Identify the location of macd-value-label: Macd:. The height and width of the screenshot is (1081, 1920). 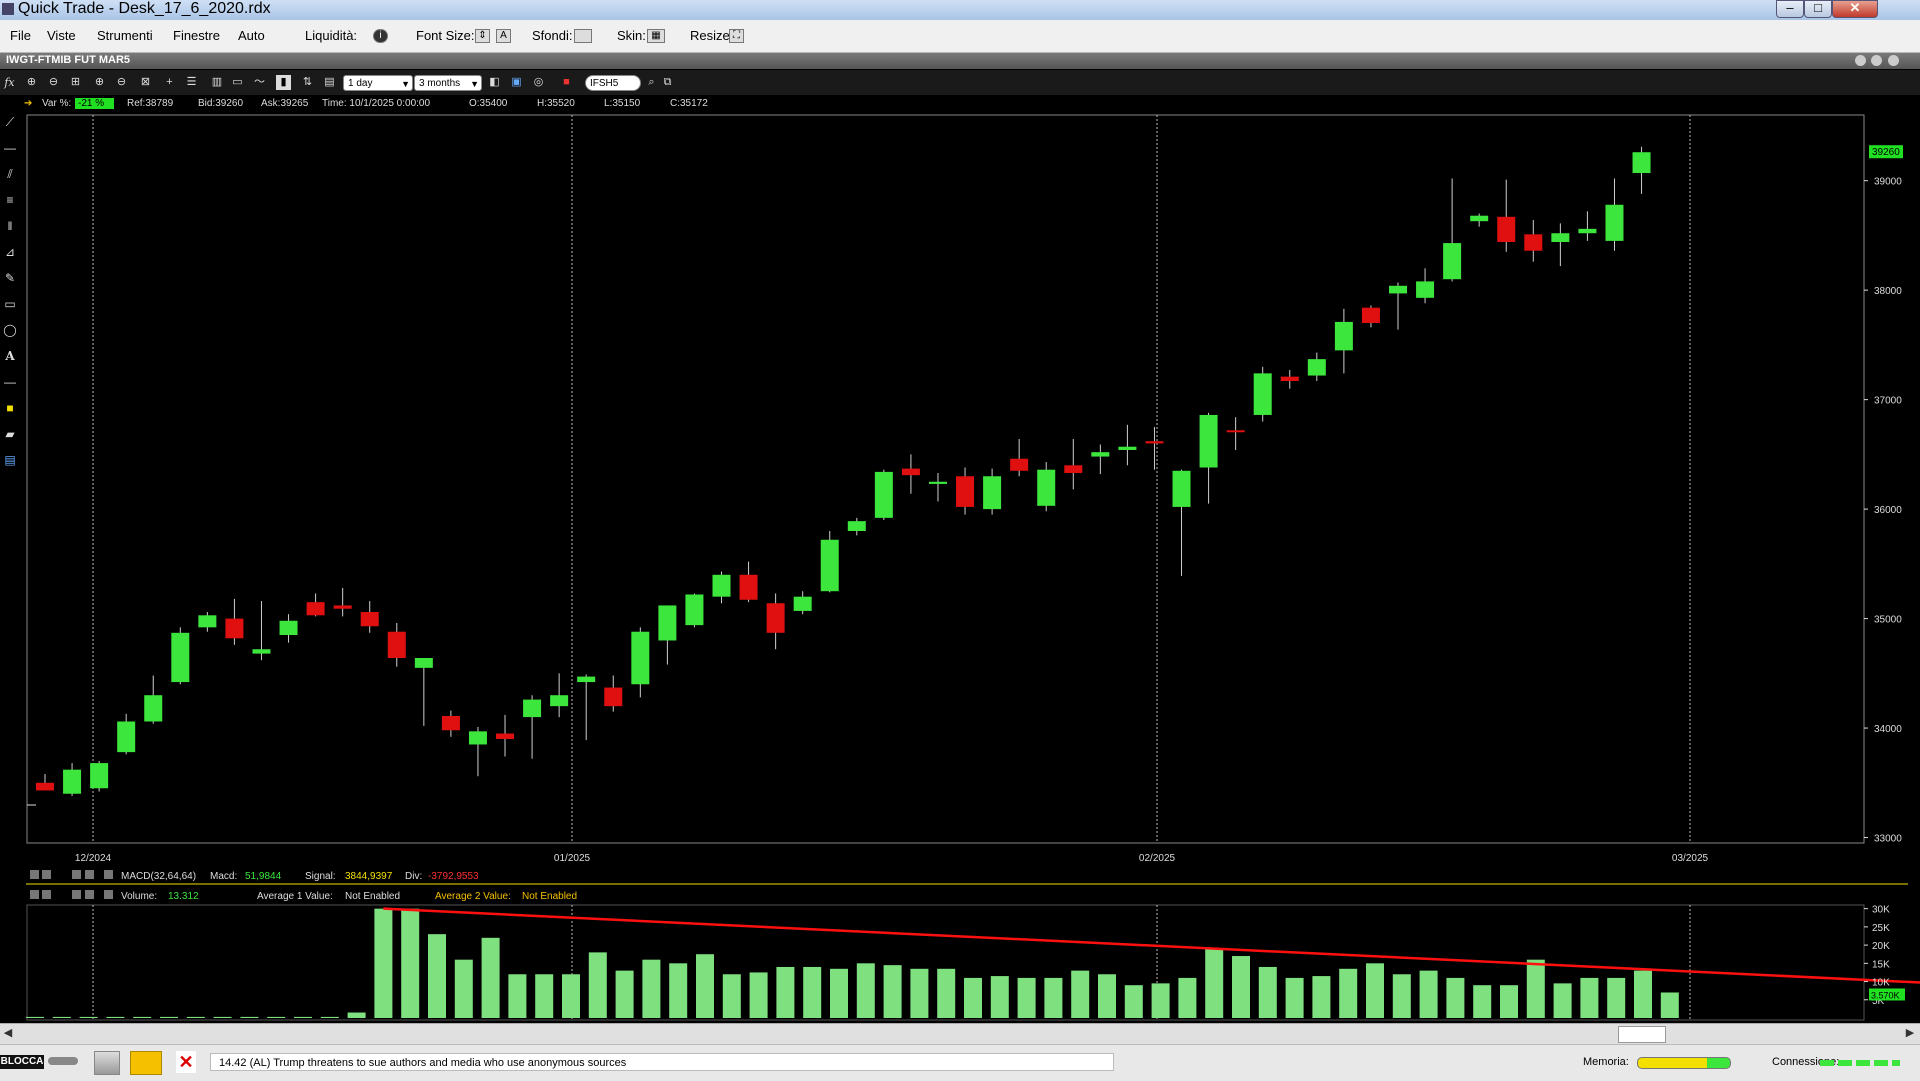
(223, 876).